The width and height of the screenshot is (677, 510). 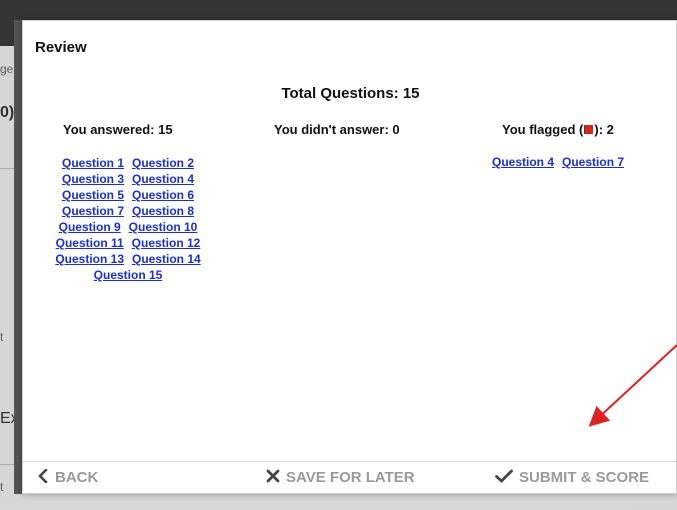 I want to click on question-row: Question 7 Question 8, so click(x=128, y=211).